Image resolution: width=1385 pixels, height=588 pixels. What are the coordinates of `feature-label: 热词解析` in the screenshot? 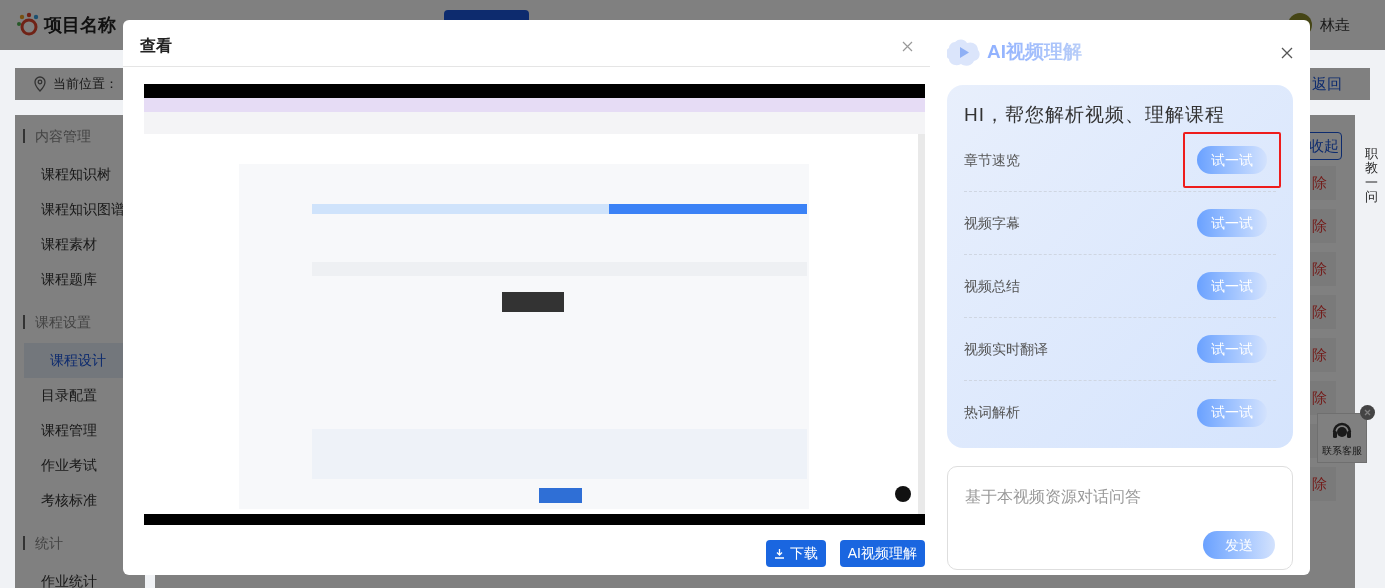 It's located at (992, 412).